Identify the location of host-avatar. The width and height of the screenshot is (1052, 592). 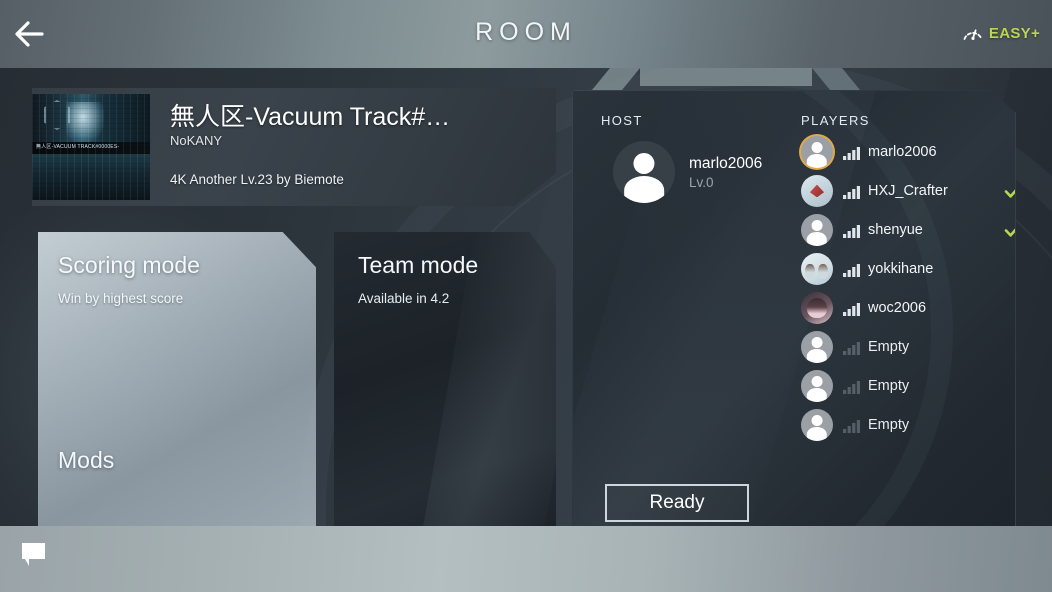
(644, 172).